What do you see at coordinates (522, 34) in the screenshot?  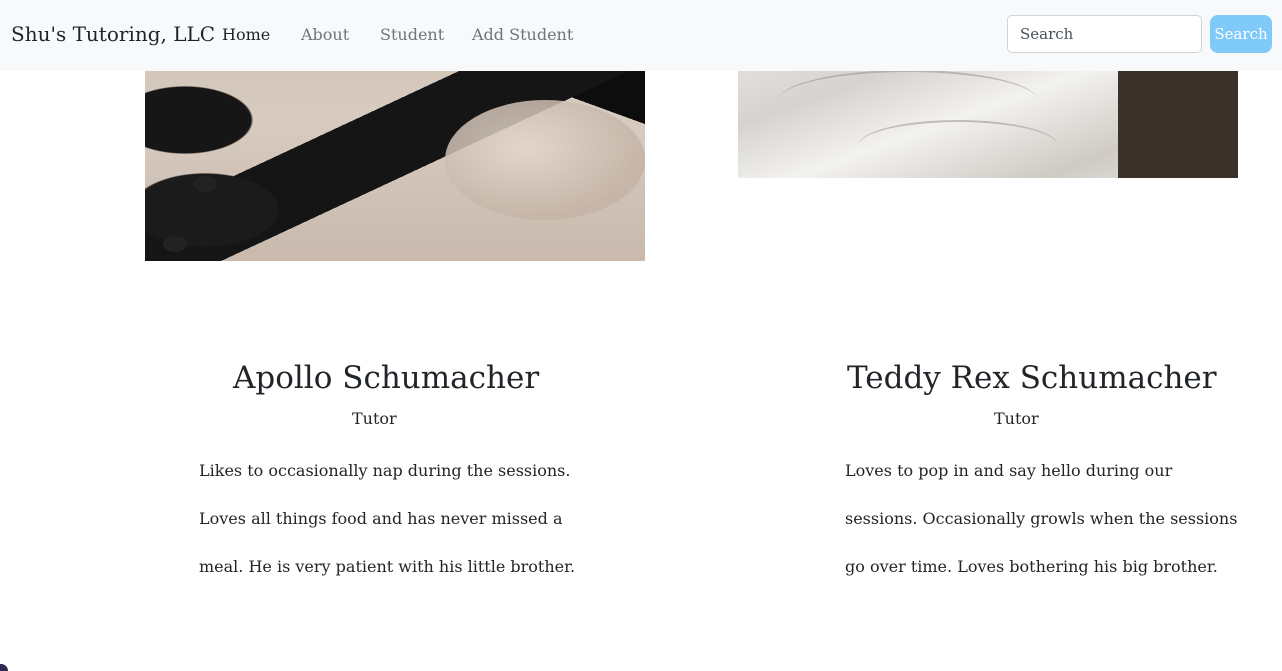 I see `nav-link-add-student: Add Student` at bounding box center [522, 34].